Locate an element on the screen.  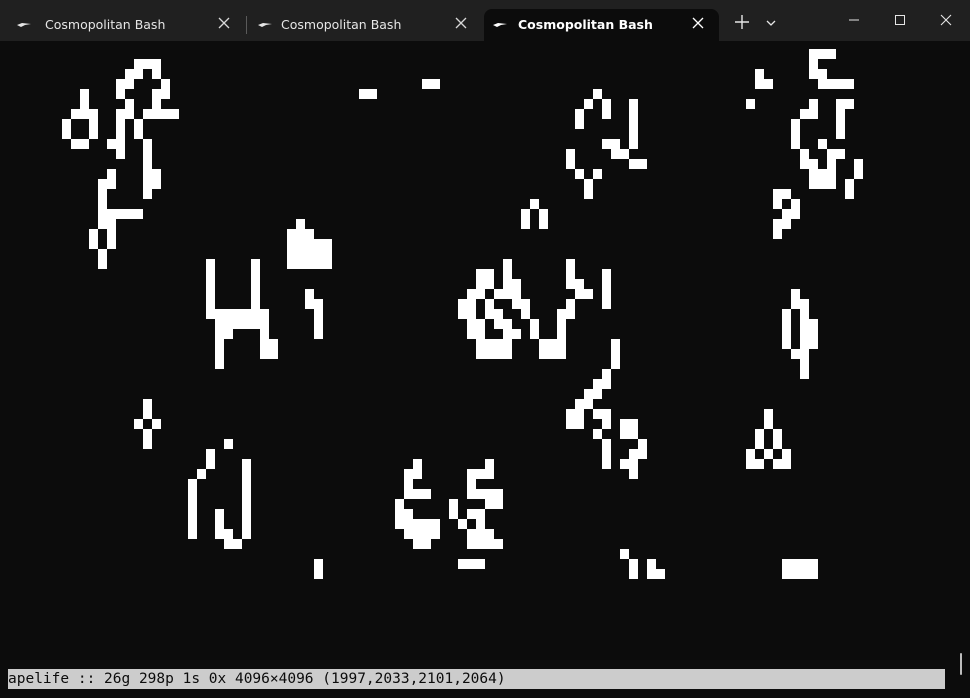
tab-dropdown-button is located at coordinates (771, 25).